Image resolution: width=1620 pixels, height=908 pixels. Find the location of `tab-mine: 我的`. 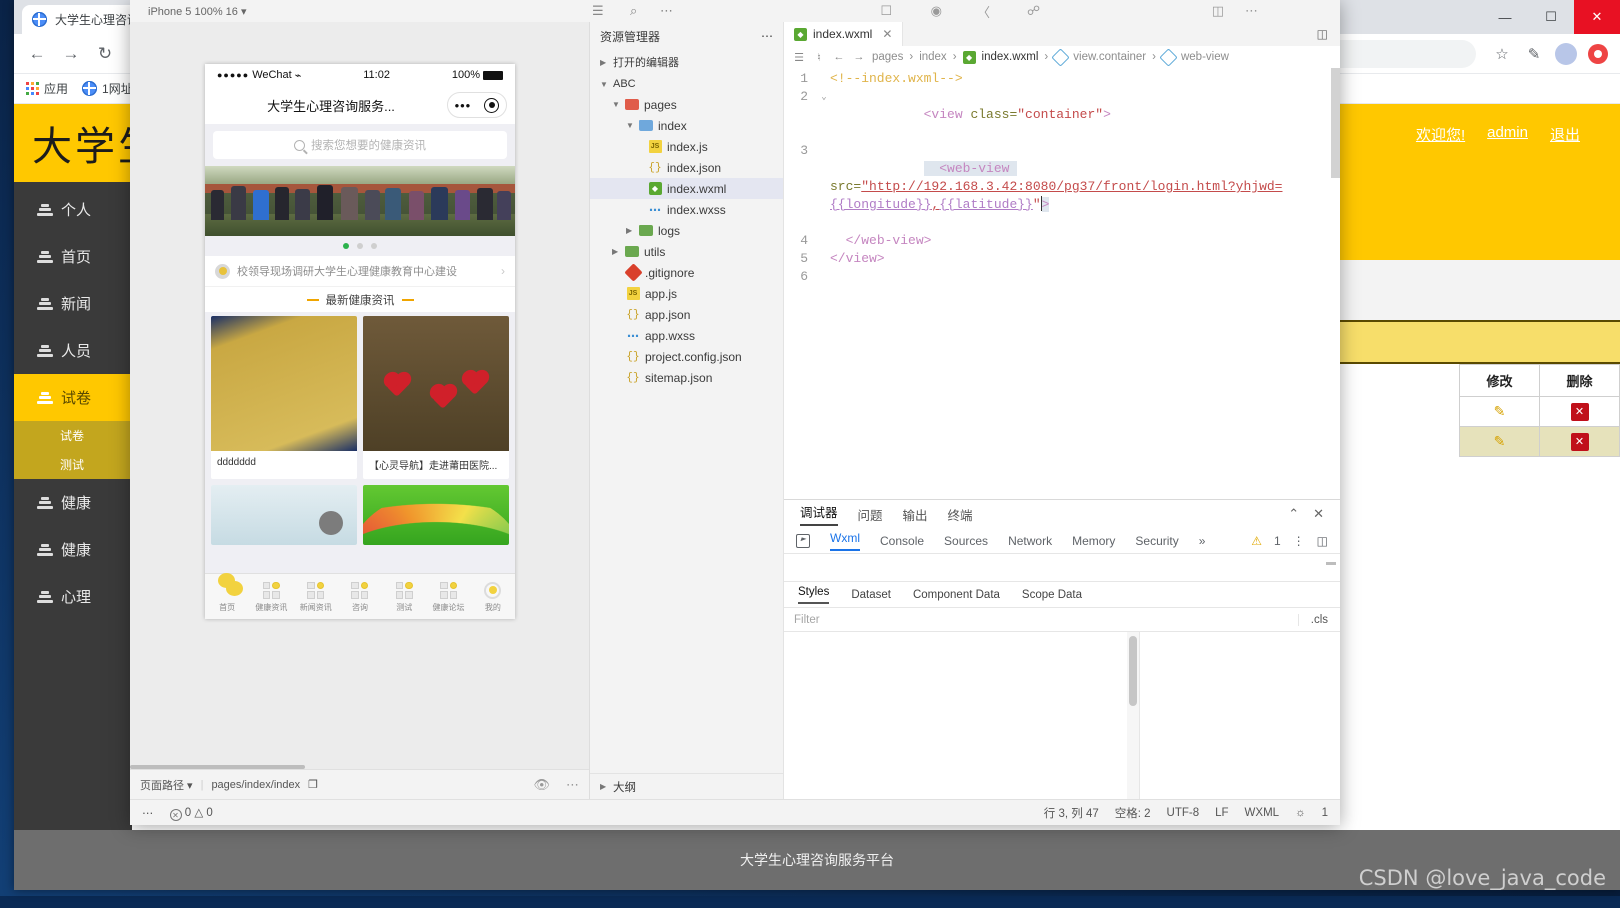

tab-mine: 我的 is located at coordinates (493, 596).